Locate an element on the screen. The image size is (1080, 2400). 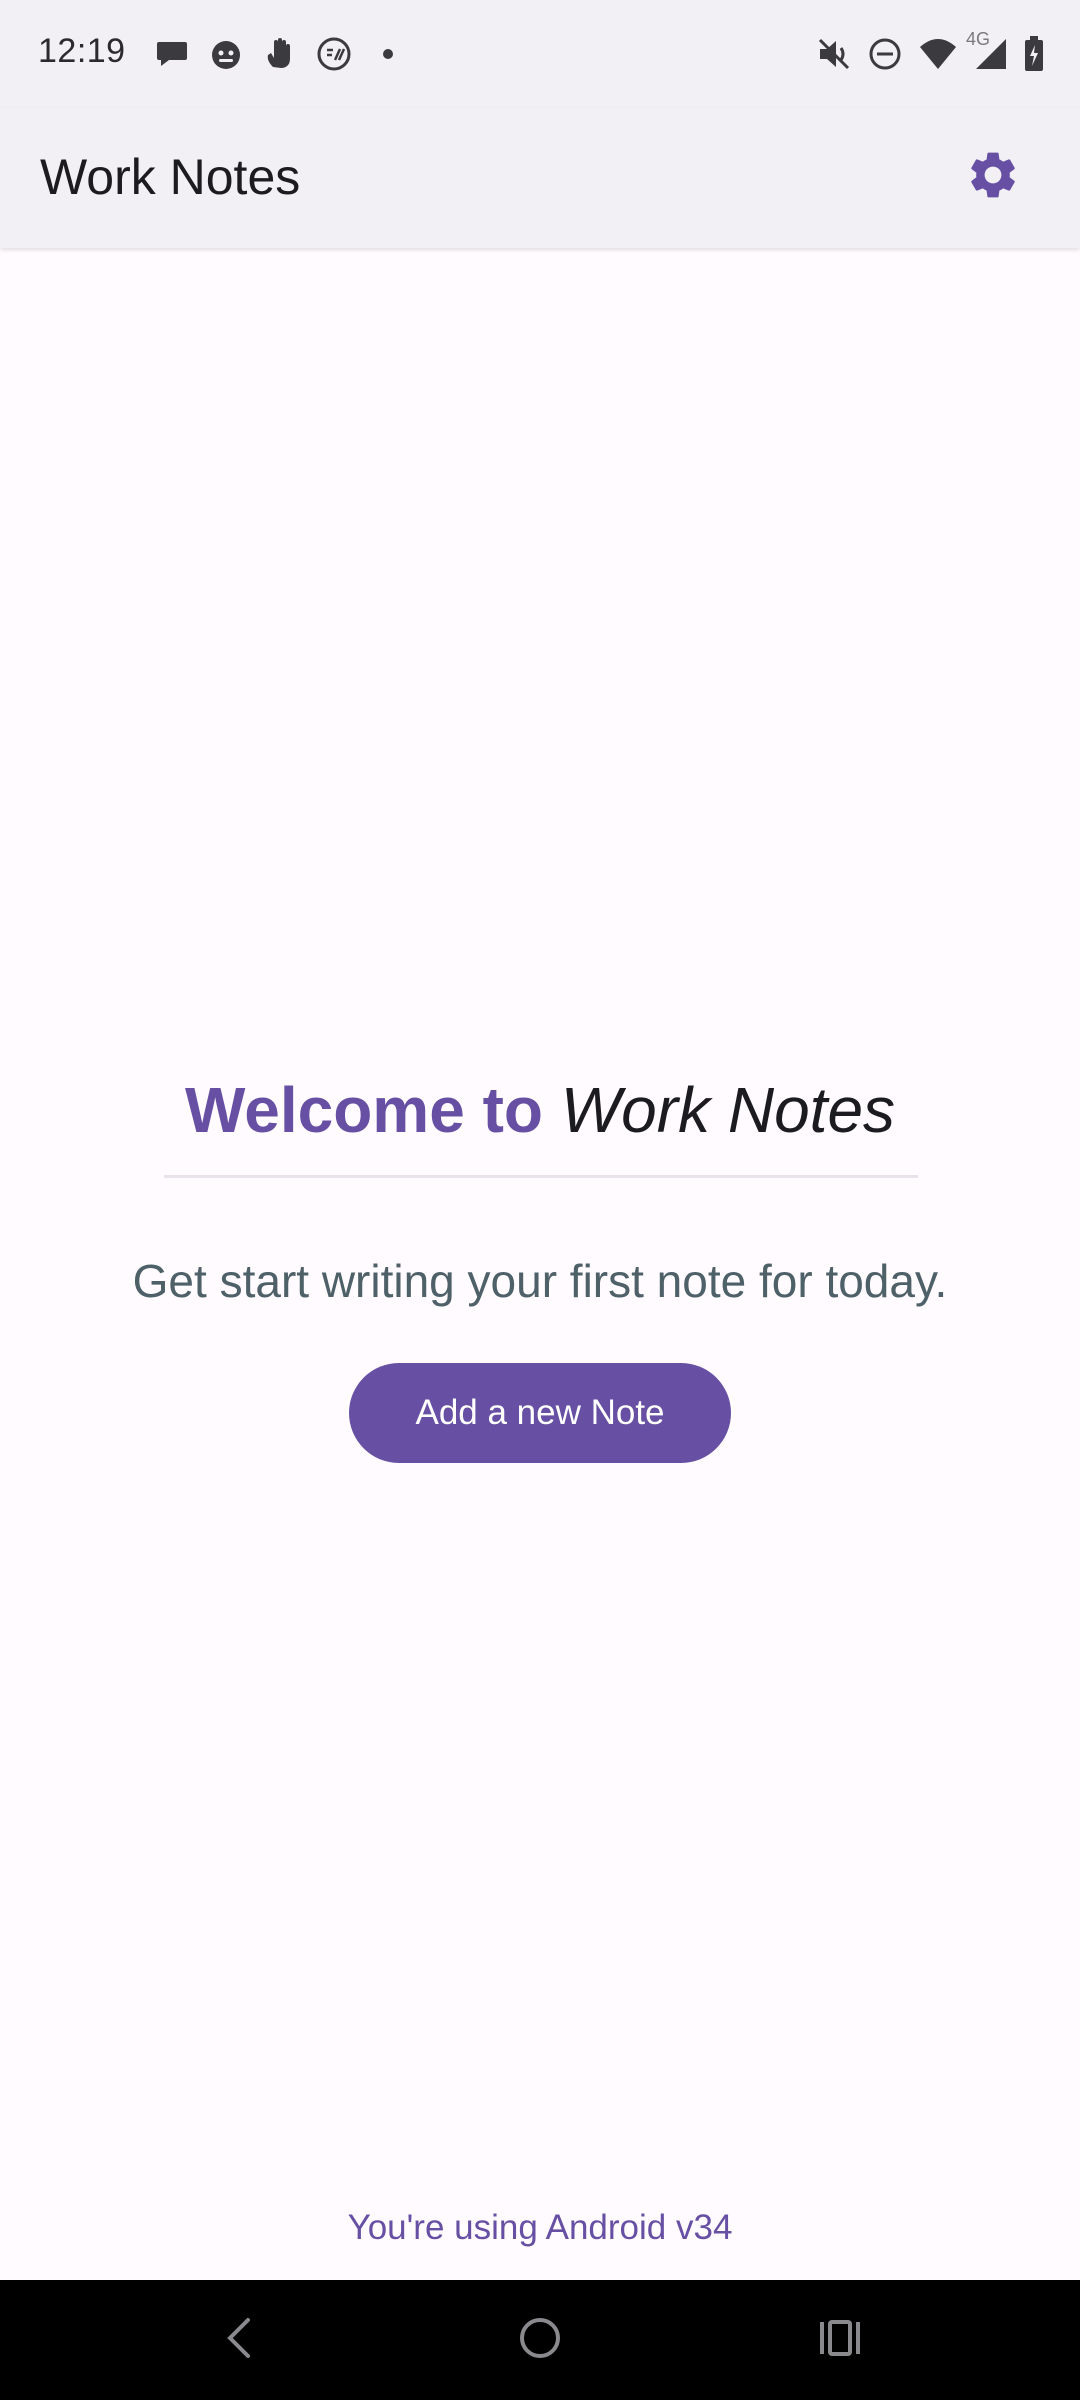
app-circle-icon is located at coordinates (334, 54).